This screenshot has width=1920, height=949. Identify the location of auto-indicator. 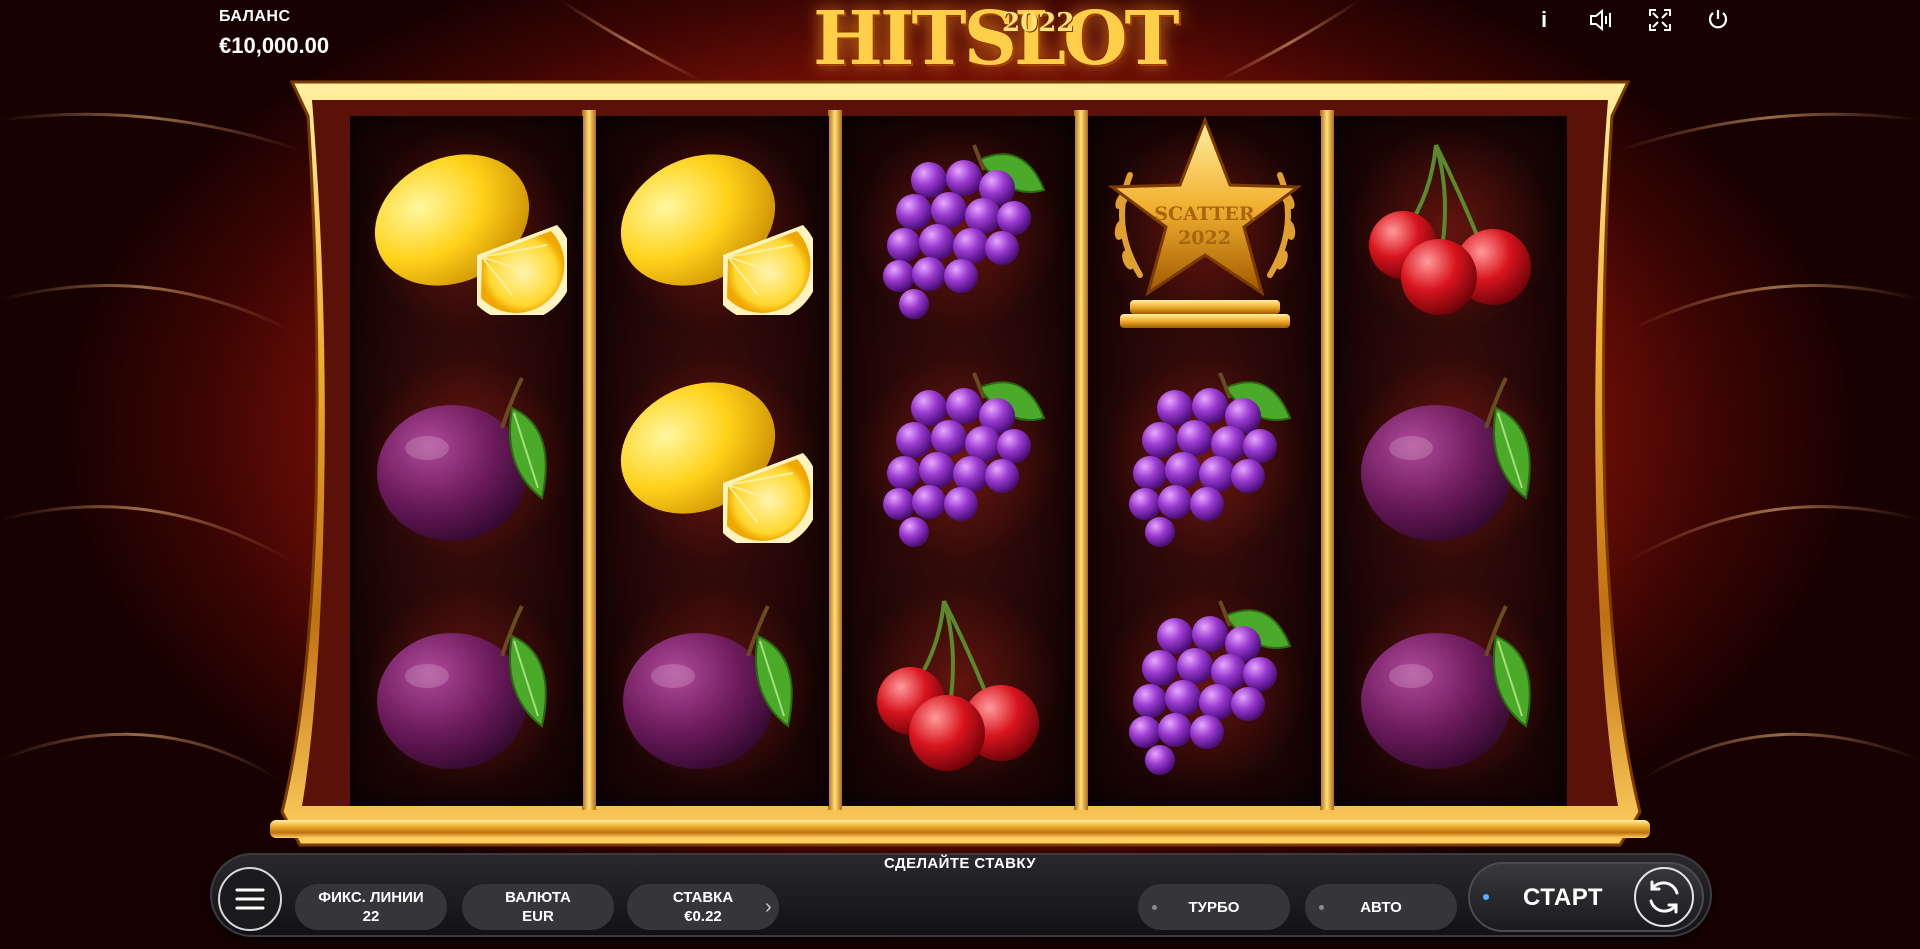
(1321, 907).